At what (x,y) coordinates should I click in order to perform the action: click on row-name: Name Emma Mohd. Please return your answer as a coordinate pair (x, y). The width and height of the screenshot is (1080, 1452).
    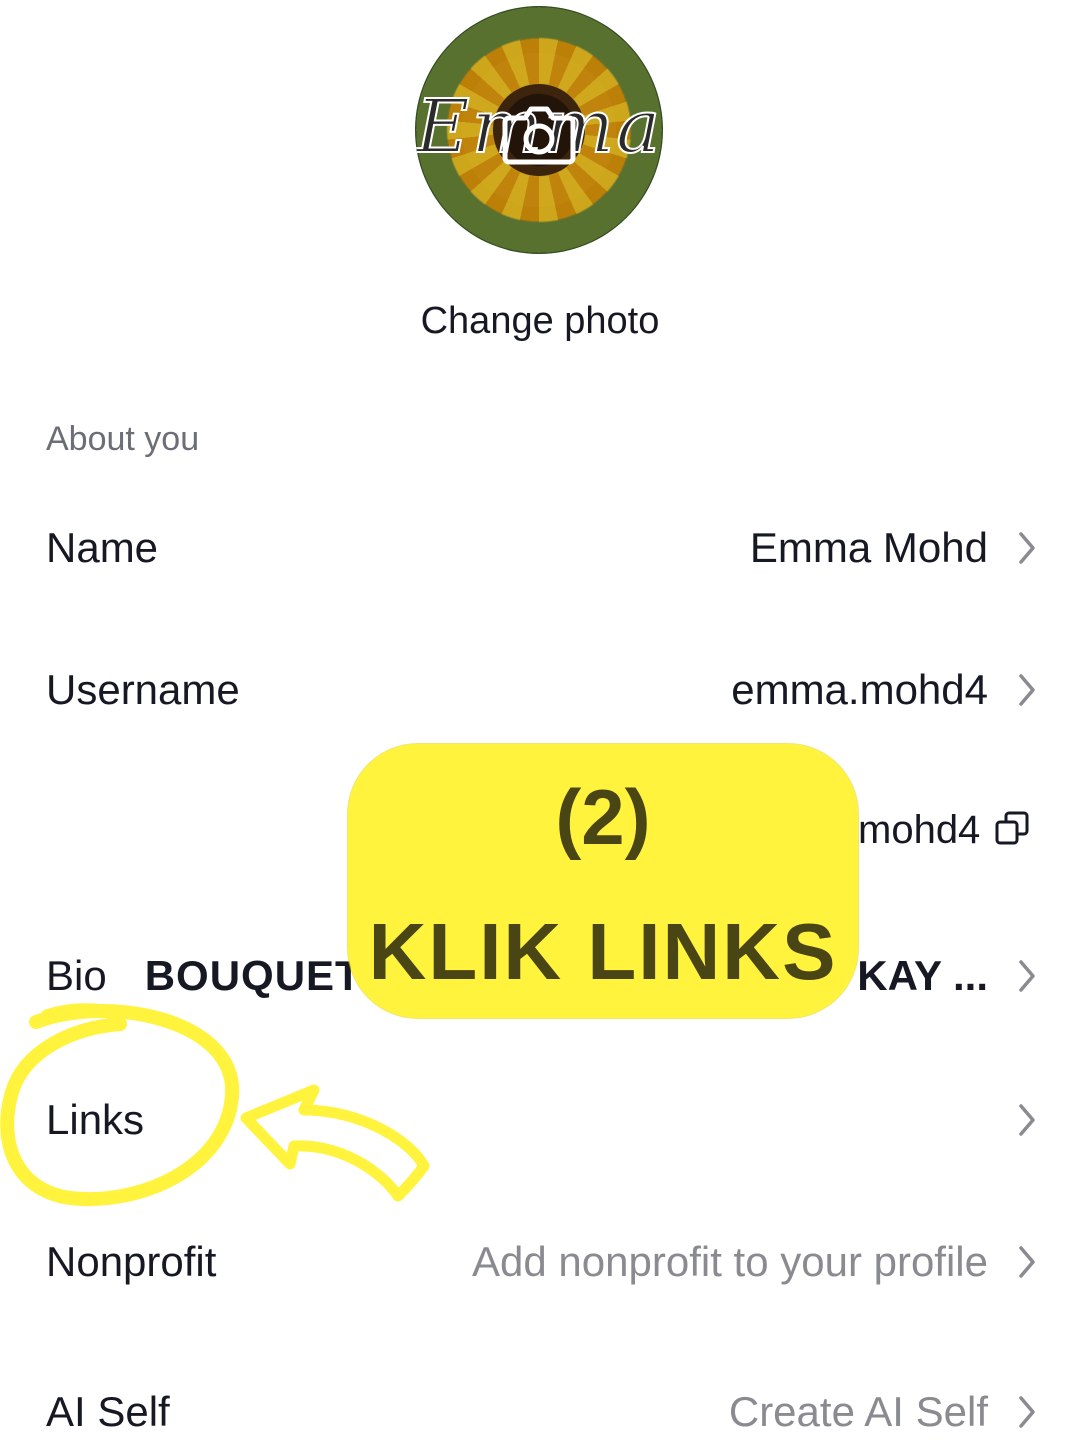
    Looking at the image, I should click on (541, 548).